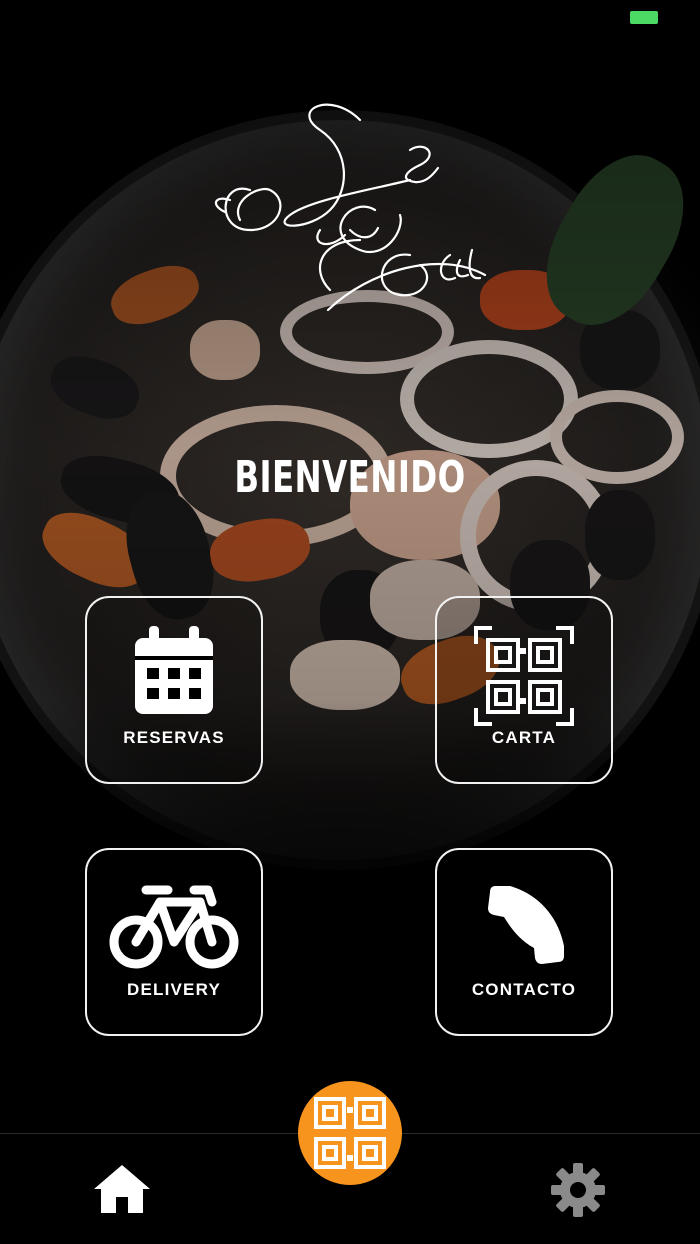 The image size is (700, 1244). What do you see at coordinates (524, 737) in the screenshot?
I see `carta-label: CARTA` at bounding box center [524, 737].